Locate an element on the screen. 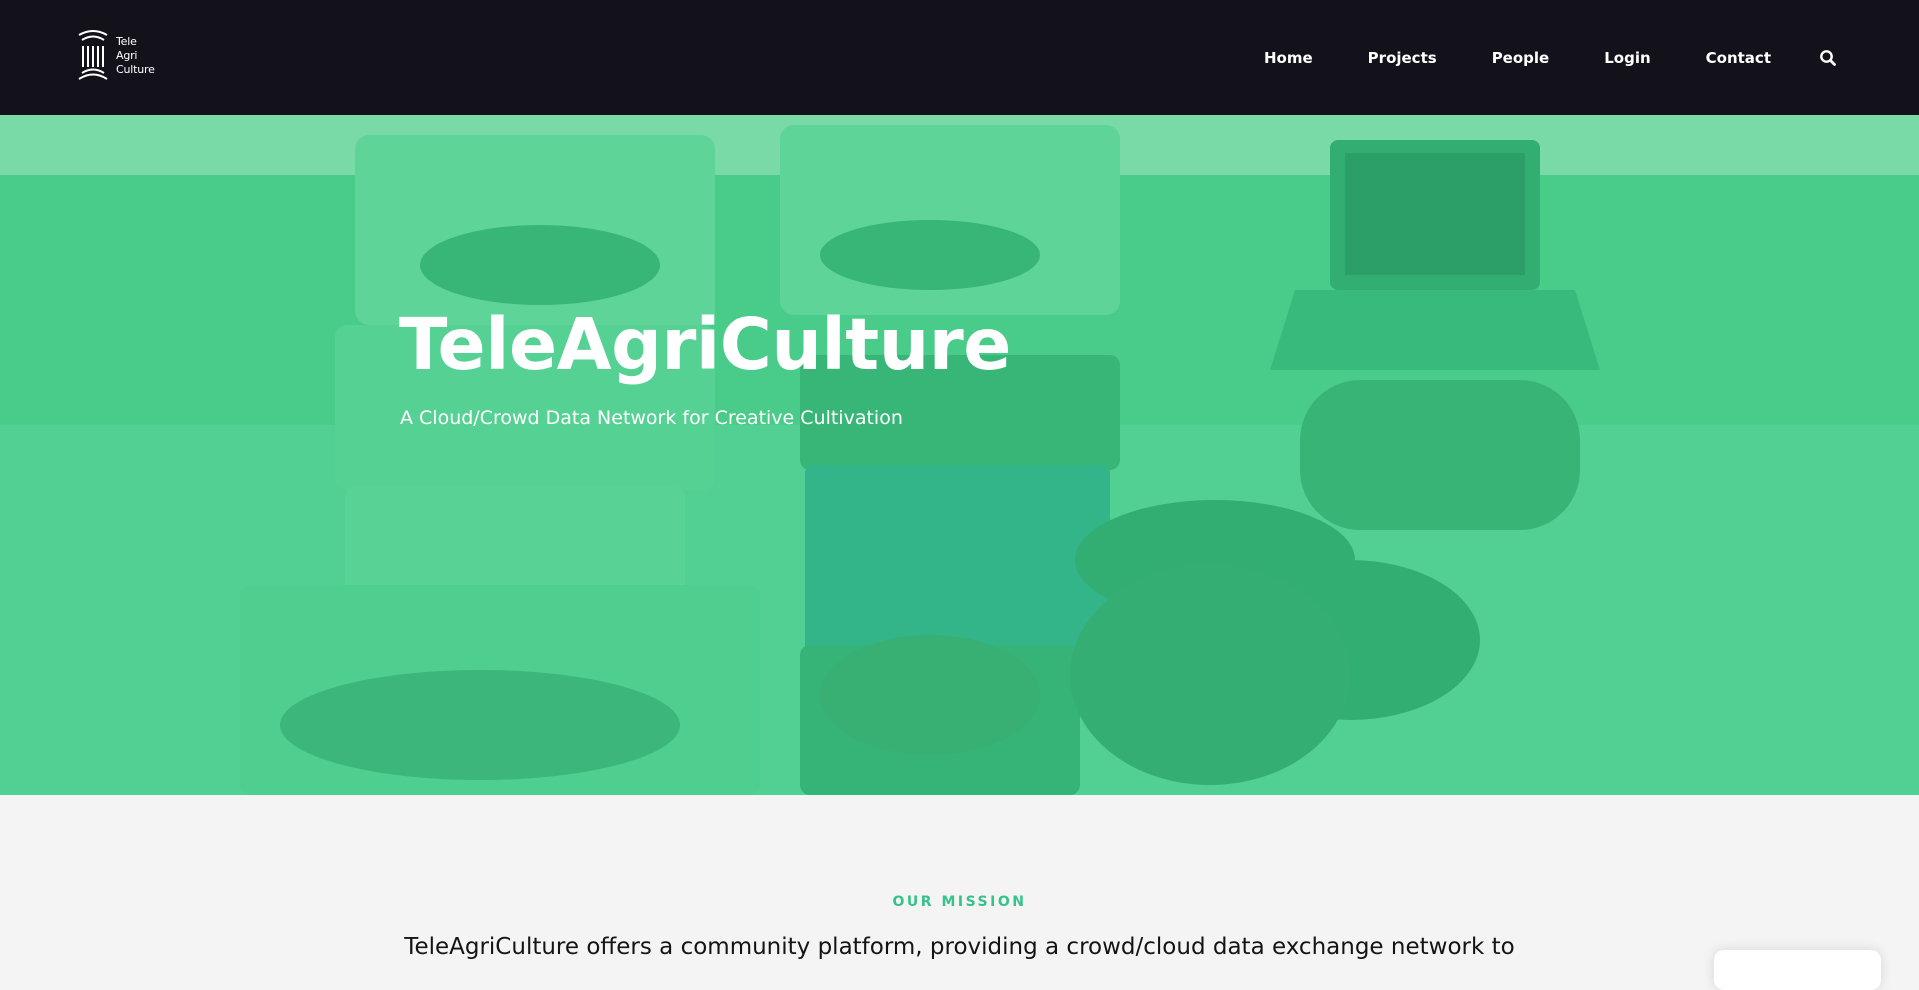  search-icon is located at coordinates (1828, 57).